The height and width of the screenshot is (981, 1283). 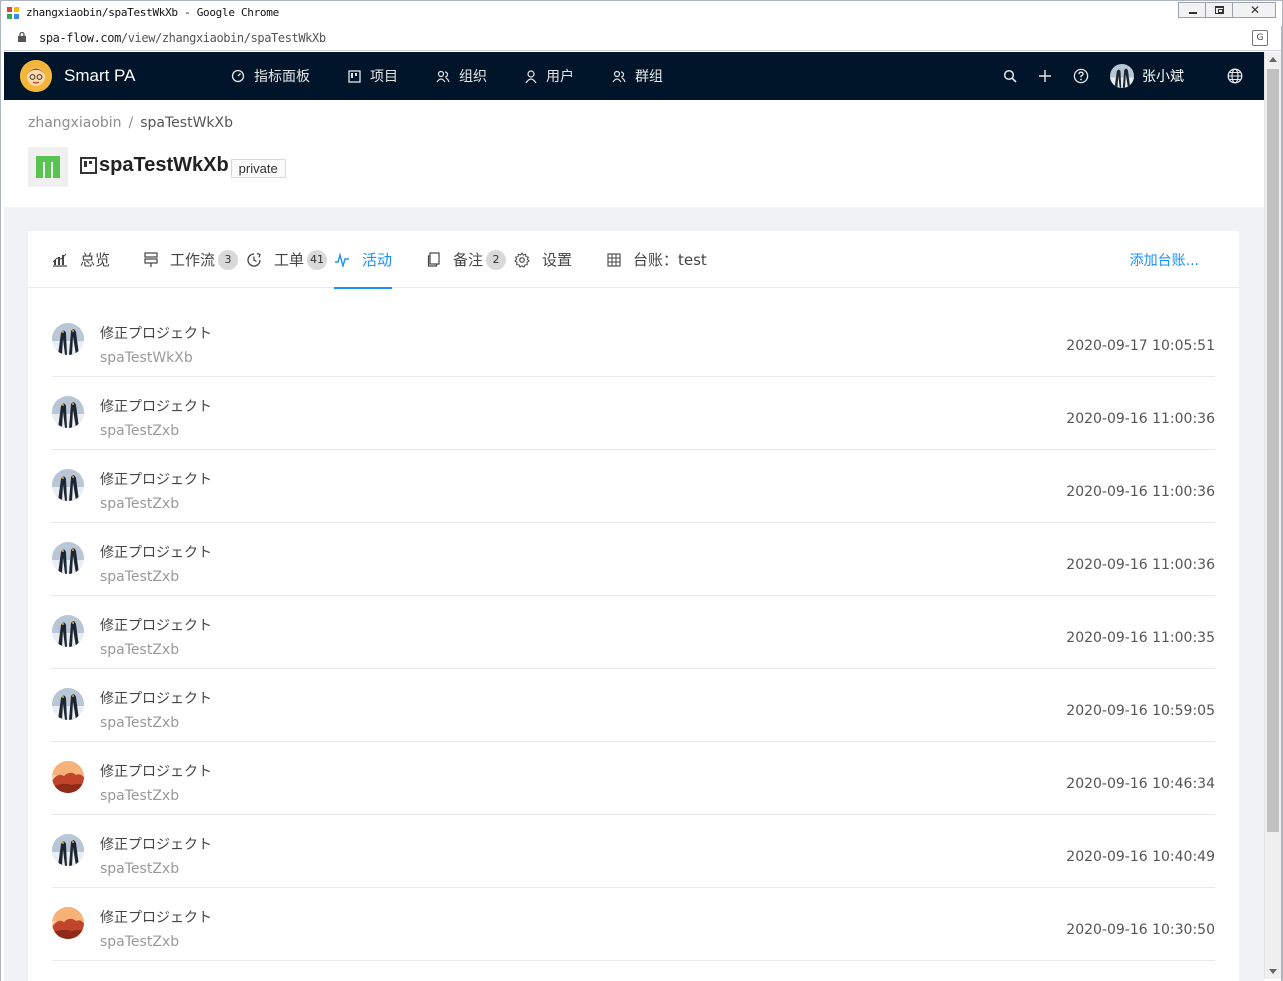 I want to click on activity-target: spaTestWkXb, so click(x=146, y=358).